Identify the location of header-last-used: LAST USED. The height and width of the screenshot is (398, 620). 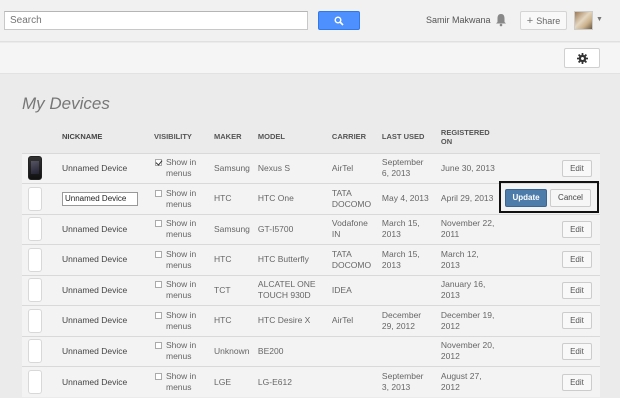
(407, 137).